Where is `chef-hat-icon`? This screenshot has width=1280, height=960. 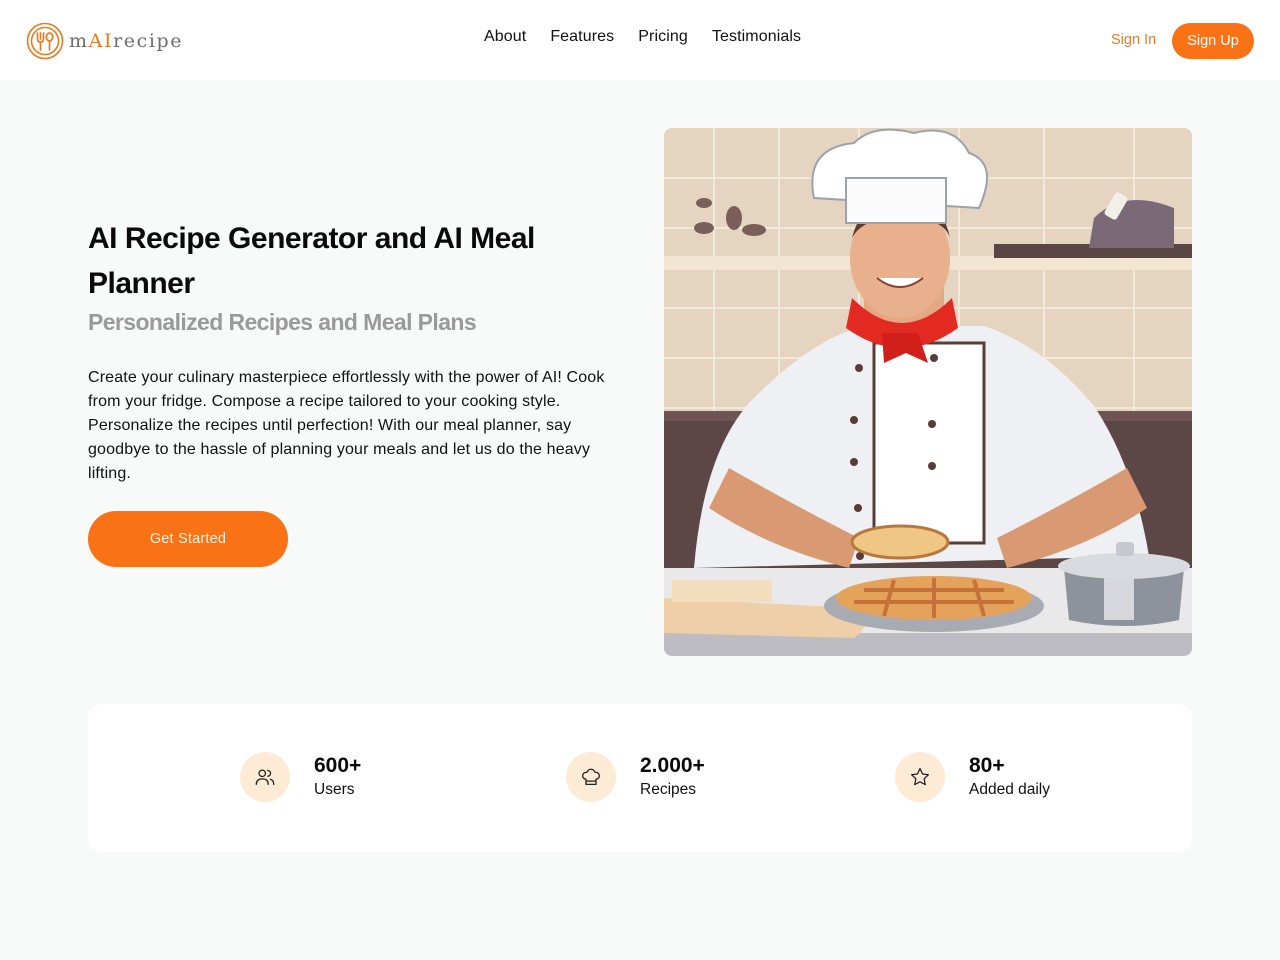 chef-hat-icon is located at coordinates (591, 776).